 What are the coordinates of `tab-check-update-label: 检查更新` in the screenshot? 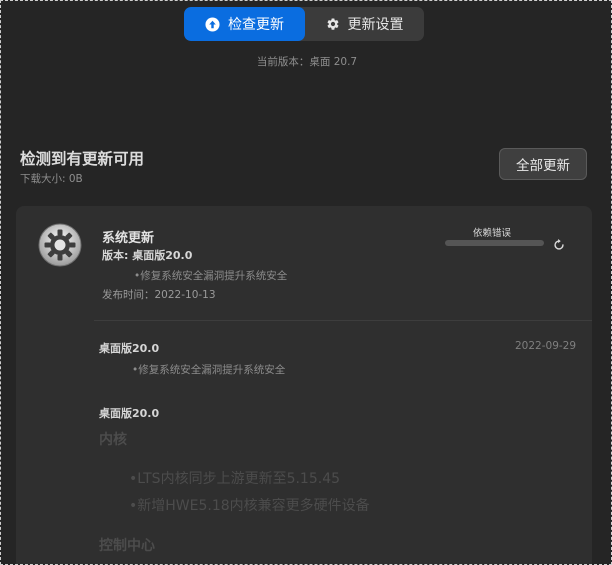 It's located at (256, 25).